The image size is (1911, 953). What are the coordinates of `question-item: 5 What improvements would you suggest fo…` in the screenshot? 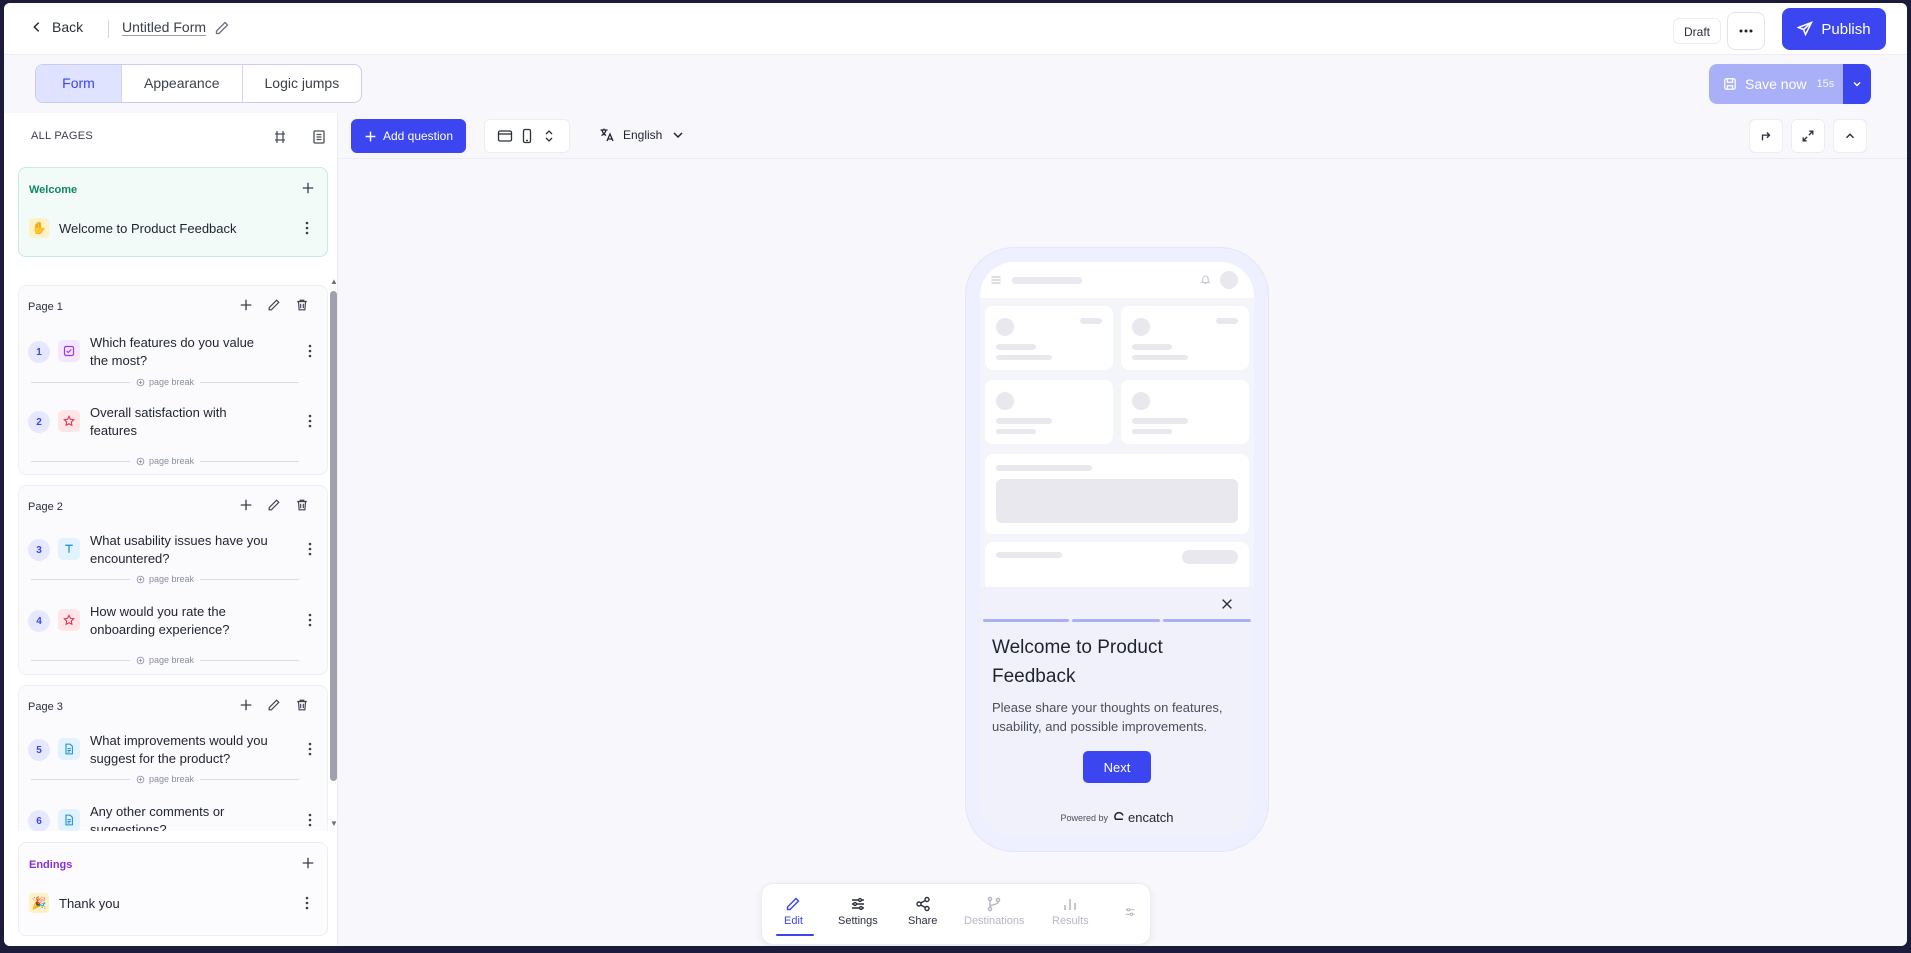 It's located at (173, 749).